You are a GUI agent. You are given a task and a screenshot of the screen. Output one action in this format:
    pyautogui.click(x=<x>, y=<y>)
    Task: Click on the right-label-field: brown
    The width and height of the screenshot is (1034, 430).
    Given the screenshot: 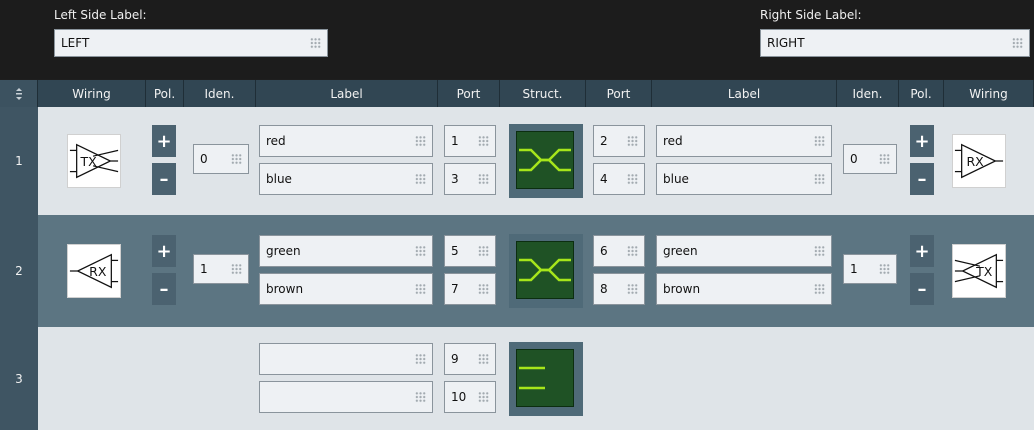 What is the action you would take?
    pyautogui.click(x=744, y=289)
    